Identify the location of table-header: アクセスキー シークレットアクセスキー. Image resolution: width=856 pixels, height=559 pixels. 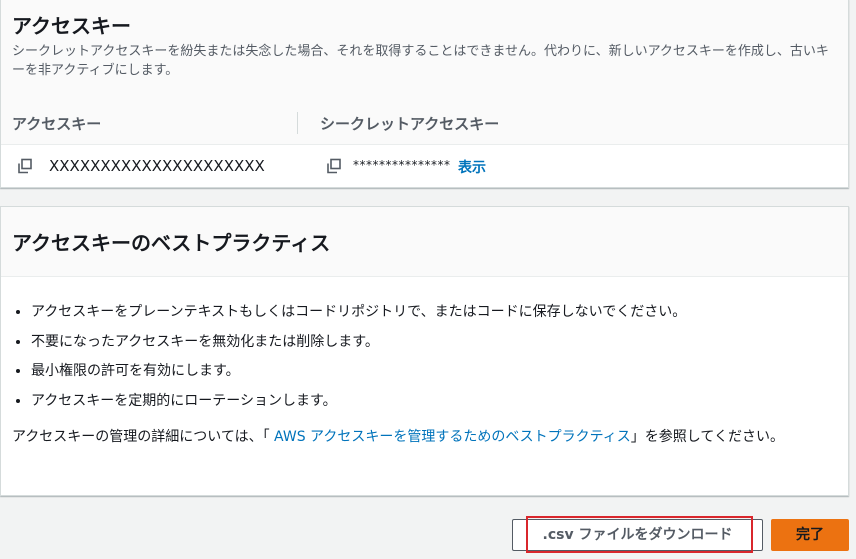
(424, 123).